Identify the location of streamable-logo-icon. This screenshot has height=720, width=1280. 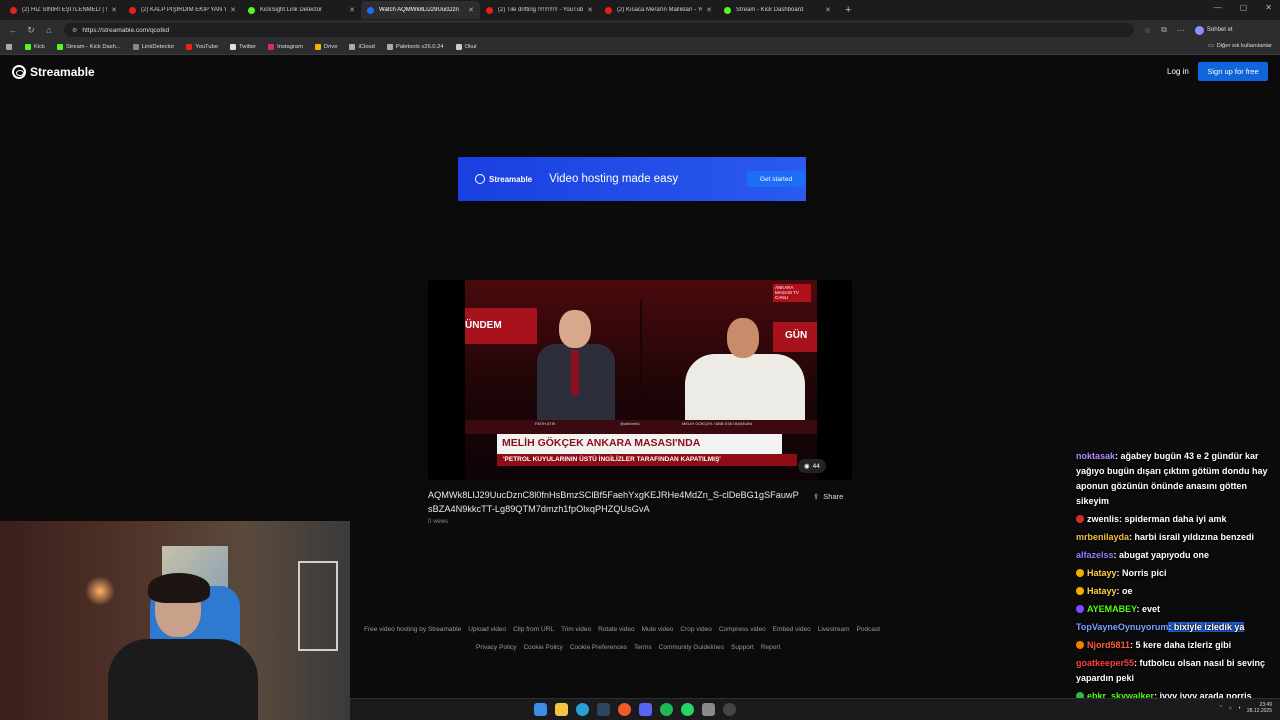
(480, 179).